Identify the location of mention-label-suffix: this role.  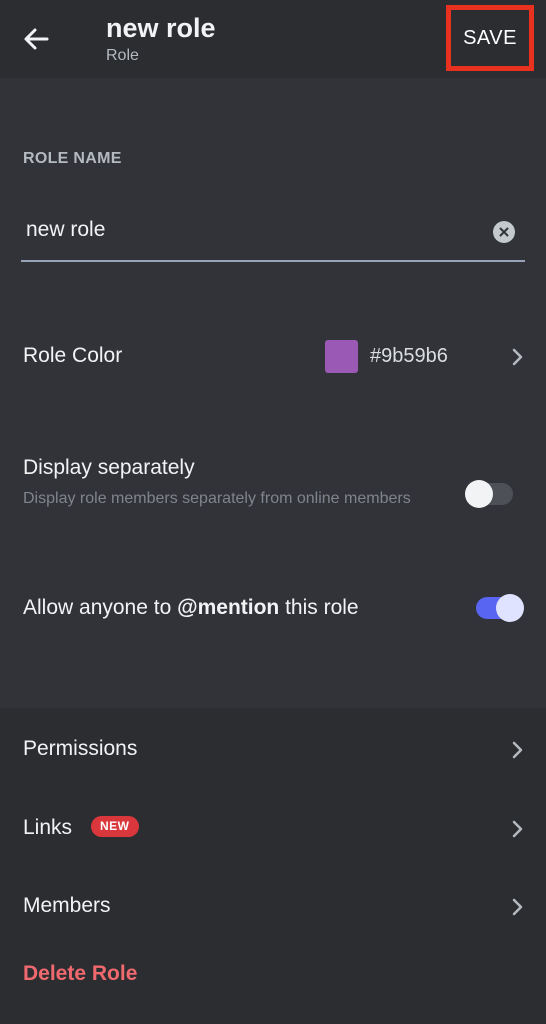
(319, 607).